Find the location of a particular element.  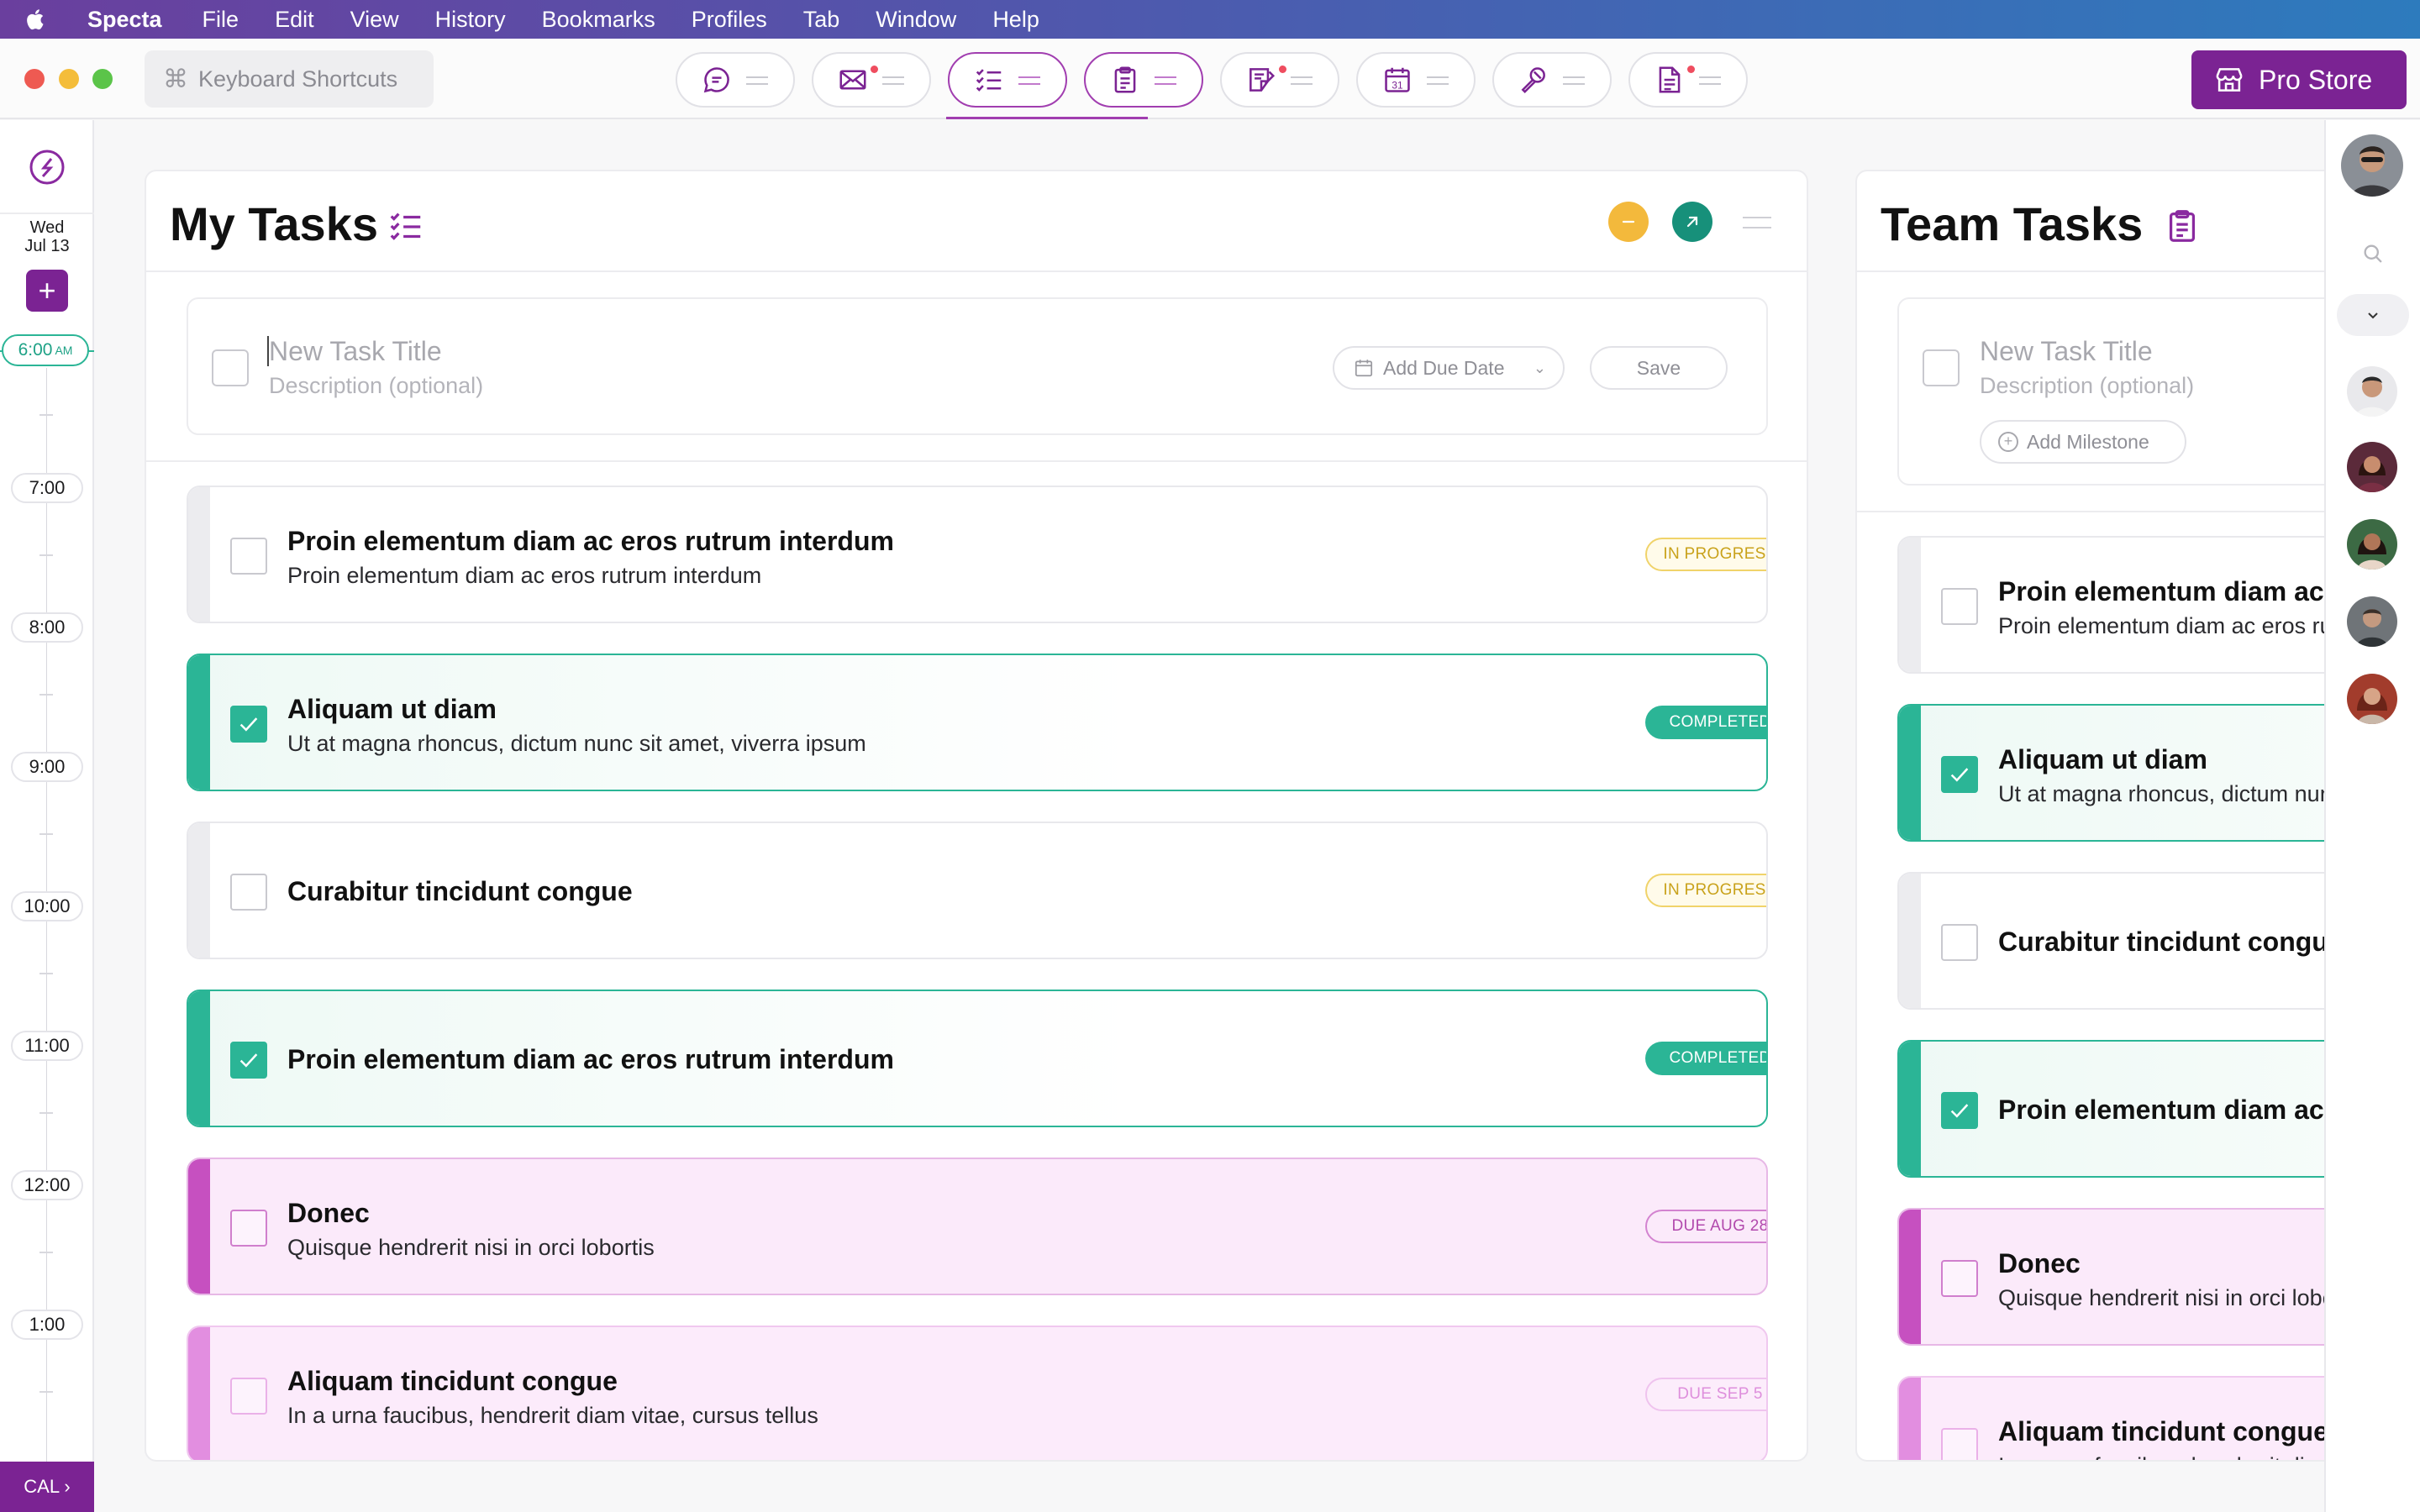

task-row: Curabitur tincidunt congue IN PROGRESS is located at coordinates (977, 890).